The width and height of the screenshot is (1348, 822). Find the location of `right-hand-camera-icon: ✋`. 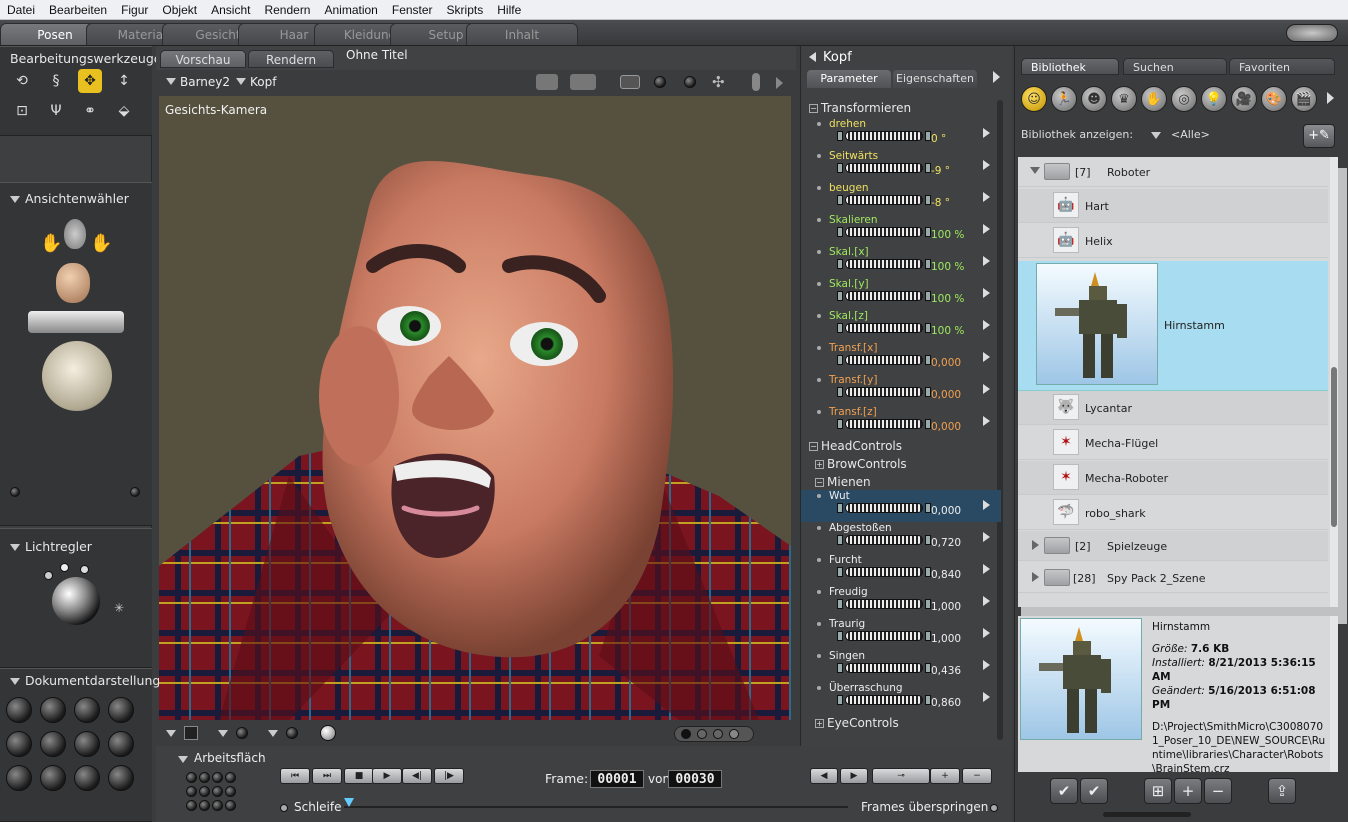

right-hand-camera-icon: ✋ is located at coordinates (101, 243).